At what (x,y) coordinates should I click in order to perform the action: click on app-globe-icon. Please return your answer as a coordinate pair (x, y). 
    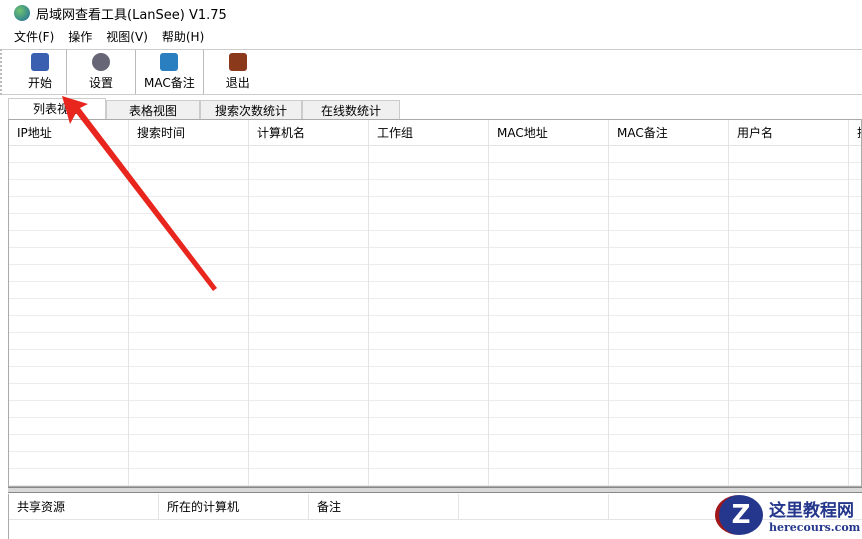
    Looking at the image, I should click on (22, 13).